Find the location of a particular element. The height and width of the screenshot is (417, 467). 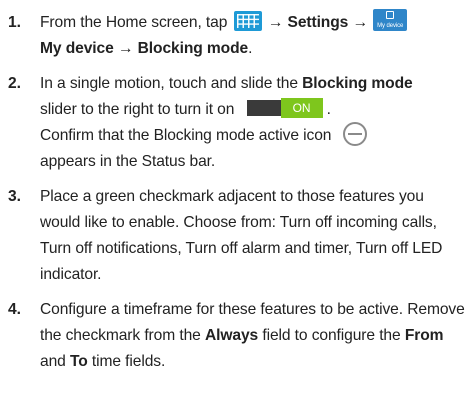

step-4-text: time fields. is located at coordinates (128, 362).